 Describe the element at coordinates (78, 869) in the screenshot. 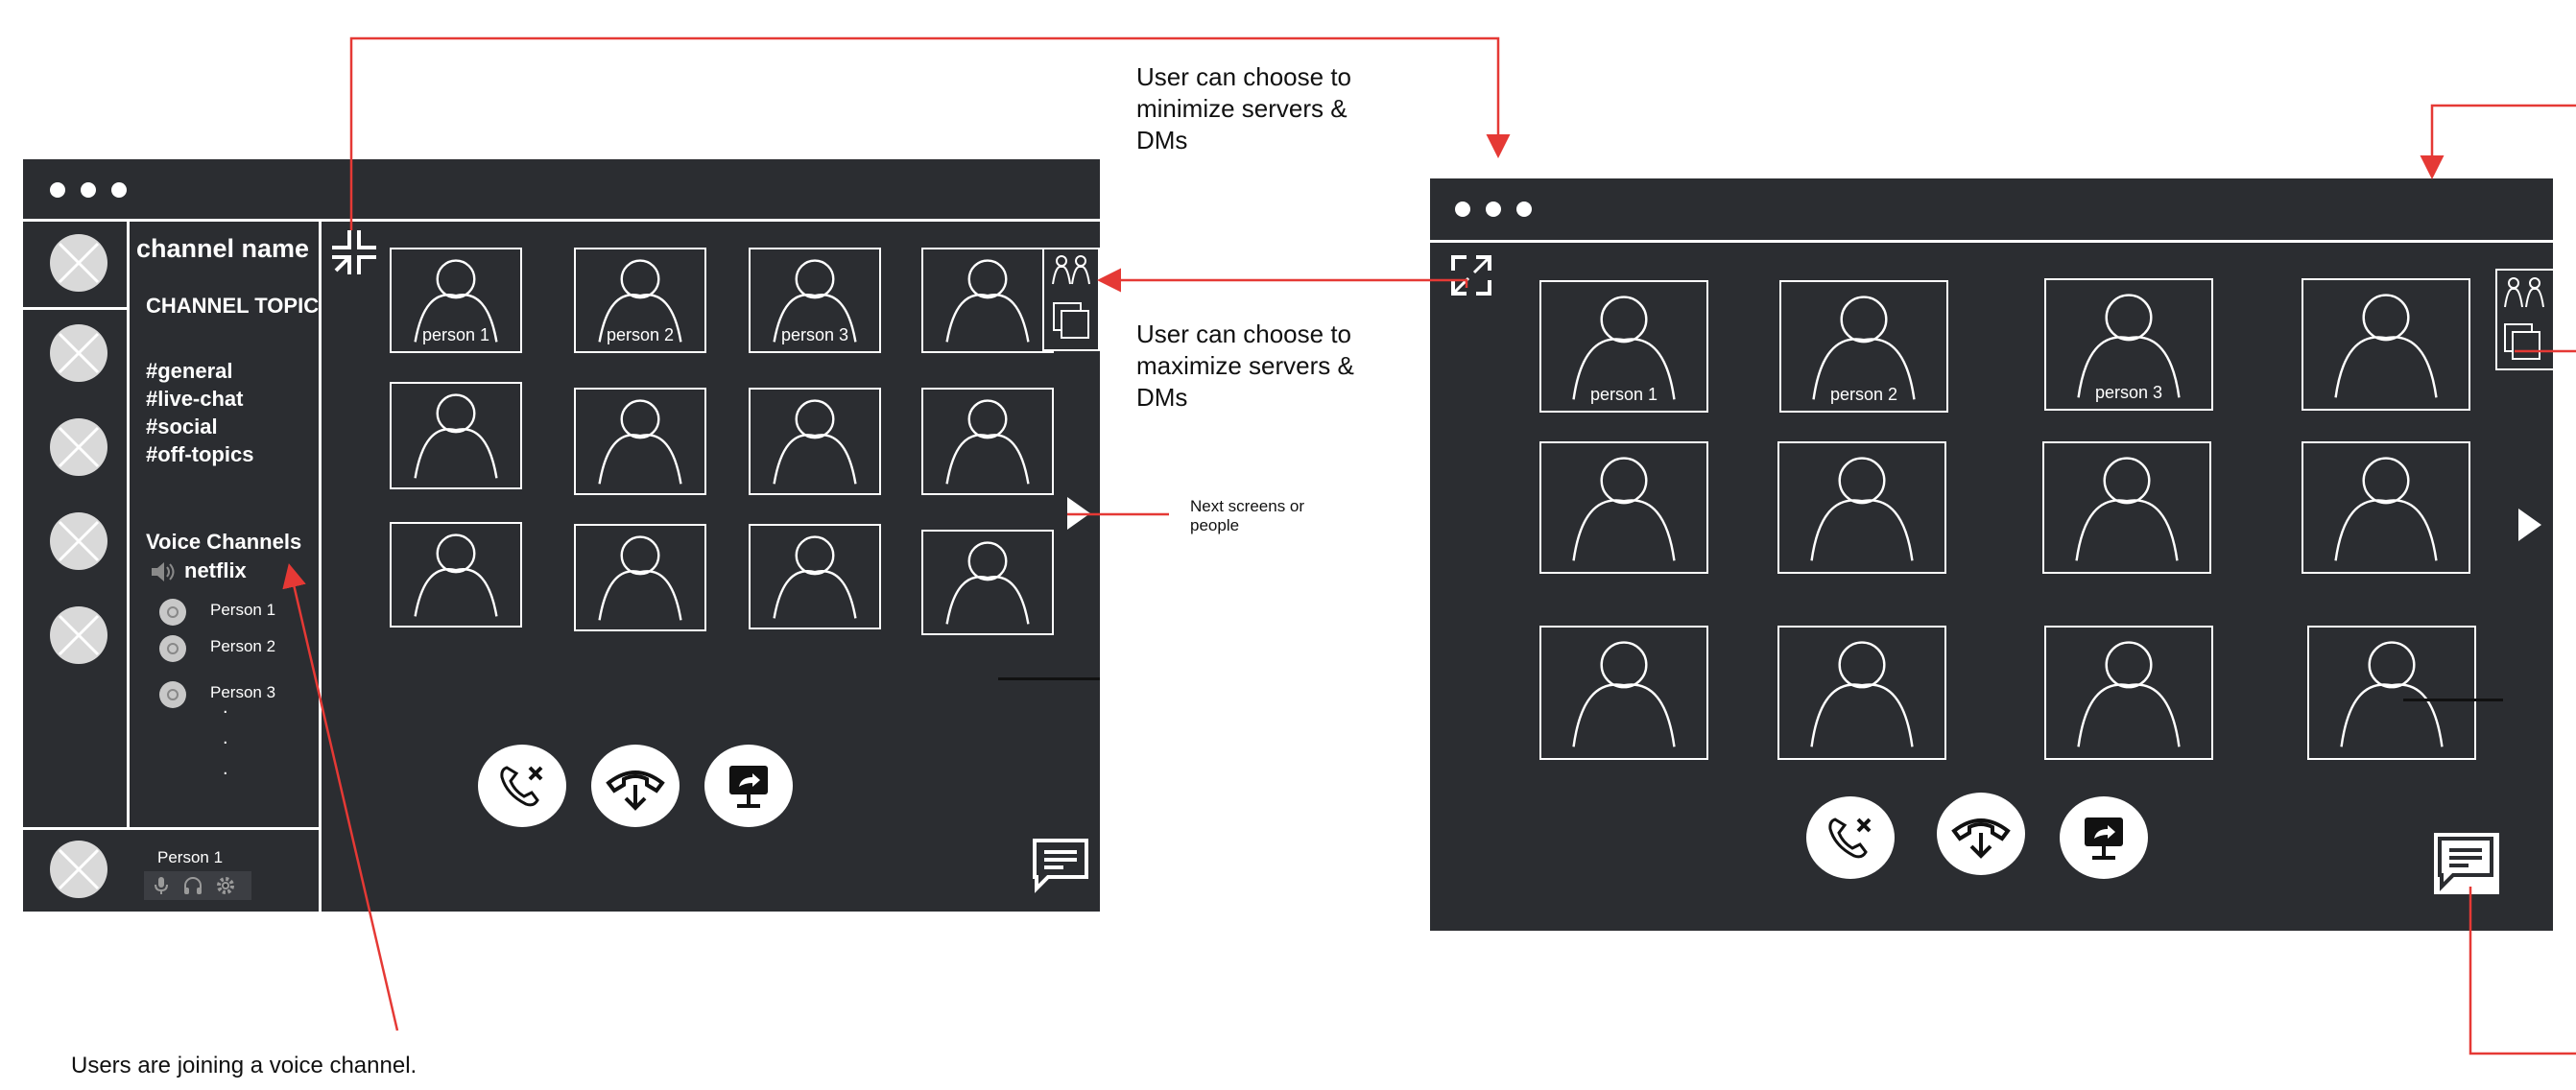

I see `user-avatar` at that location.